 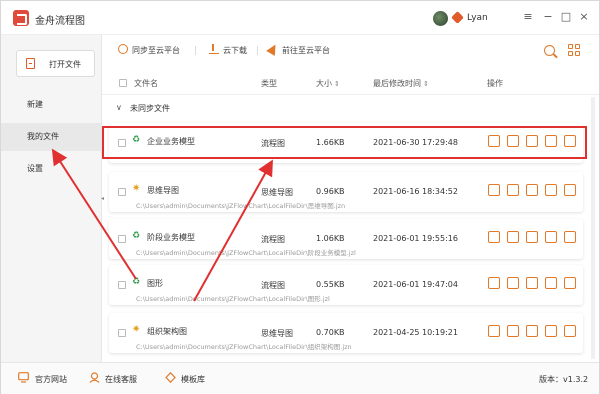 What do you see at coordinates (65, 64) in the screenshot?
I see `open-file-label: 打开文件` at bounding box center [65, 64].